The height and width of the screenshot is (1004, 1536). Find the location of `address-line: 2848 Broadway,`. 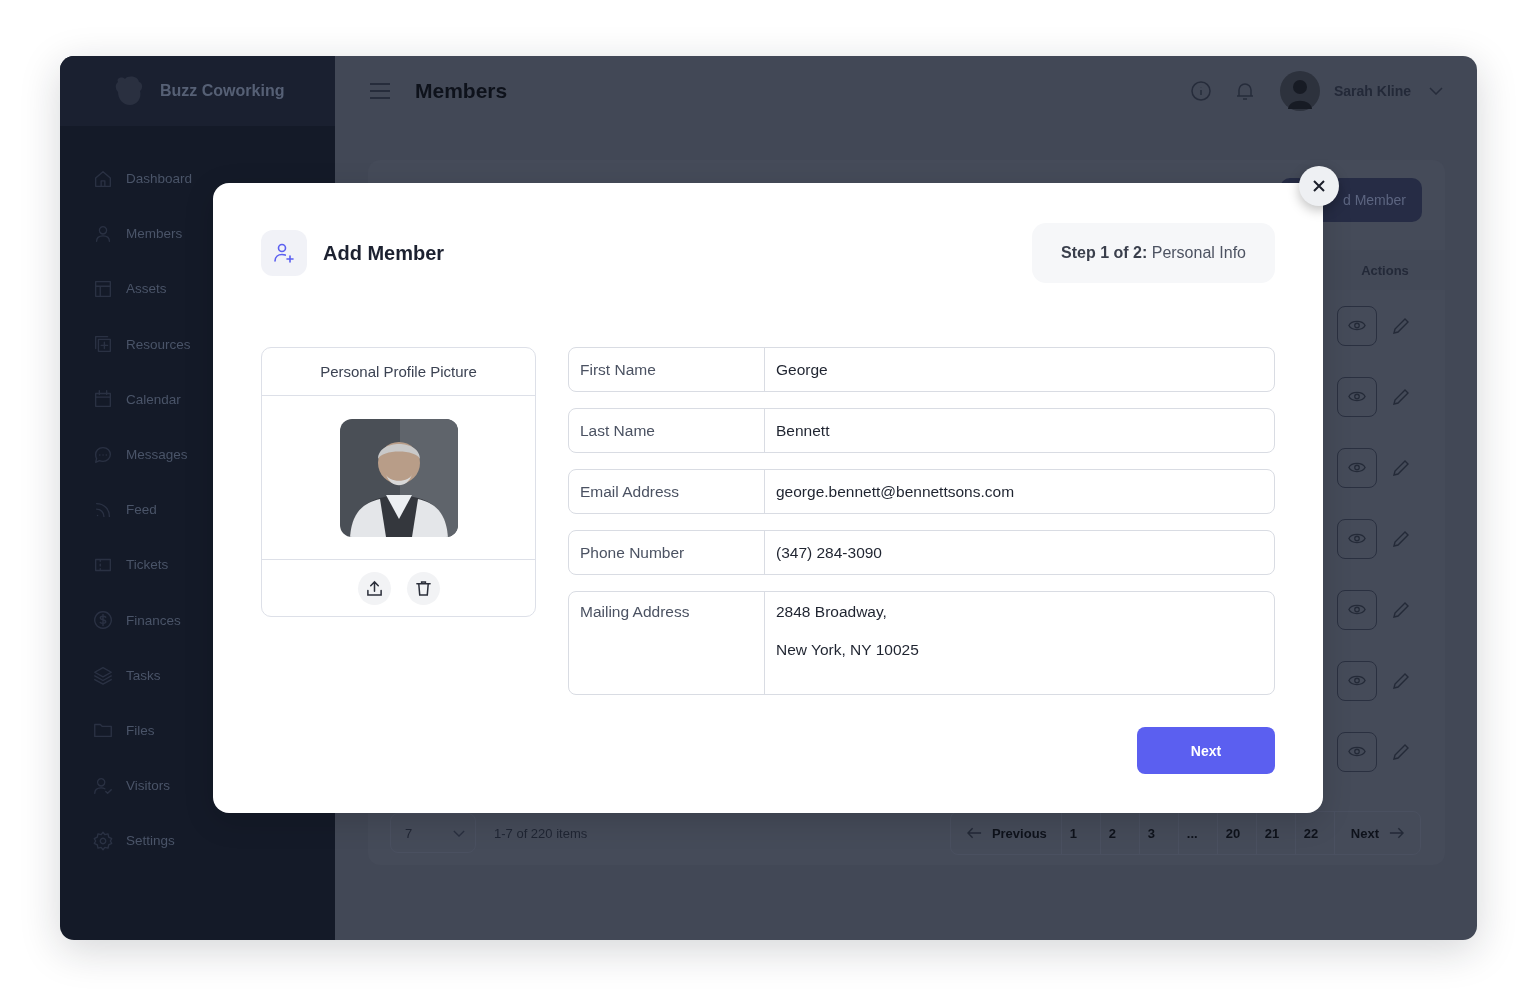

address-line: 2848 Broadway, is located at coordinates (831, 612).